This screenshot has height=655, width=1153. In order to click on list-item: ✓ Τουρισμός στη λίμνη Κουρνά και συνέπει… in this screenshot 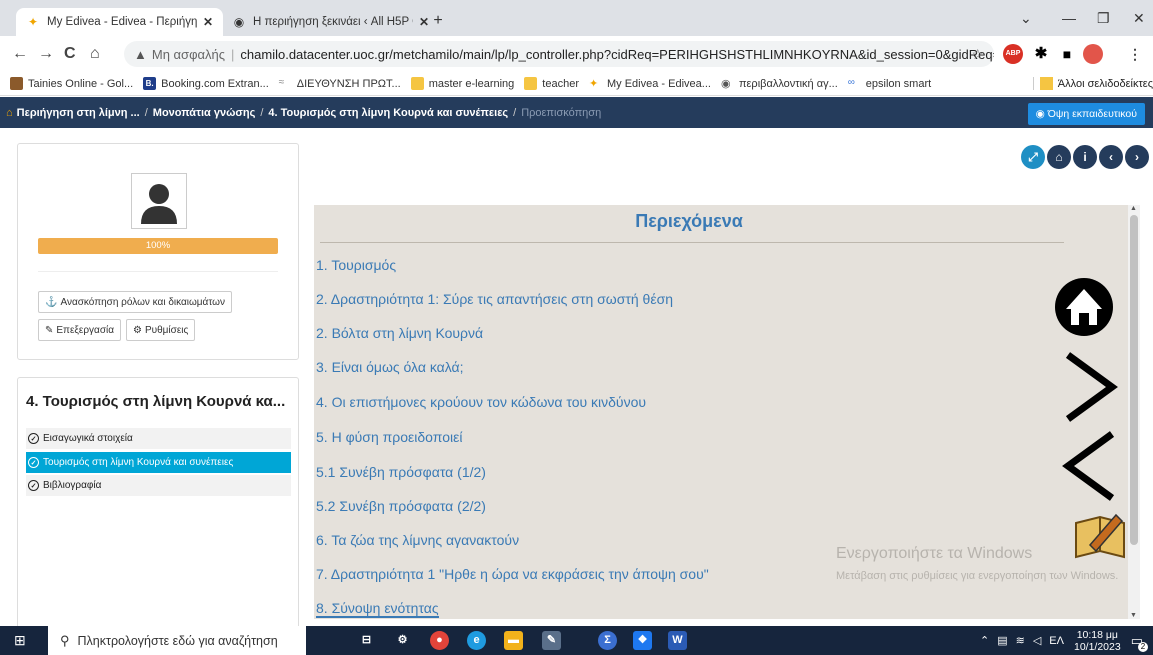, I will do `click(158, 462)`.